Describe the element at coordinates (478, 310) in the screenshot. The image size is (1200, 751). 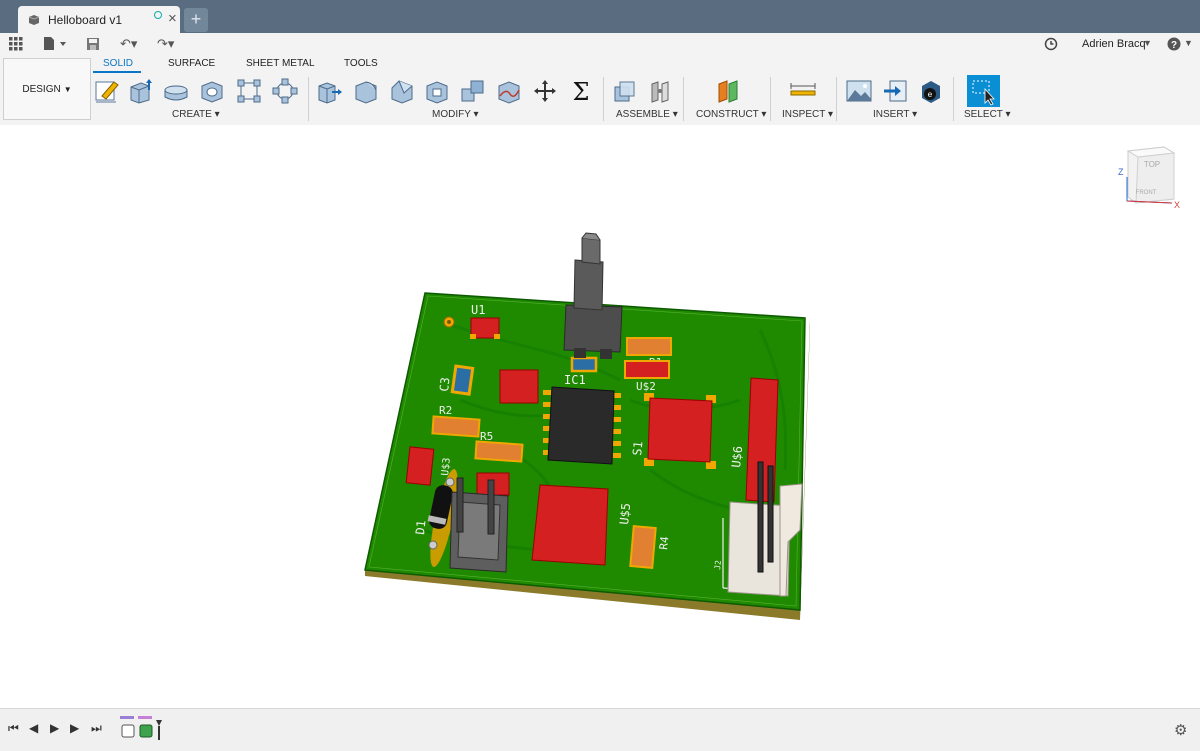
I see `label-u1: U1` at that location.